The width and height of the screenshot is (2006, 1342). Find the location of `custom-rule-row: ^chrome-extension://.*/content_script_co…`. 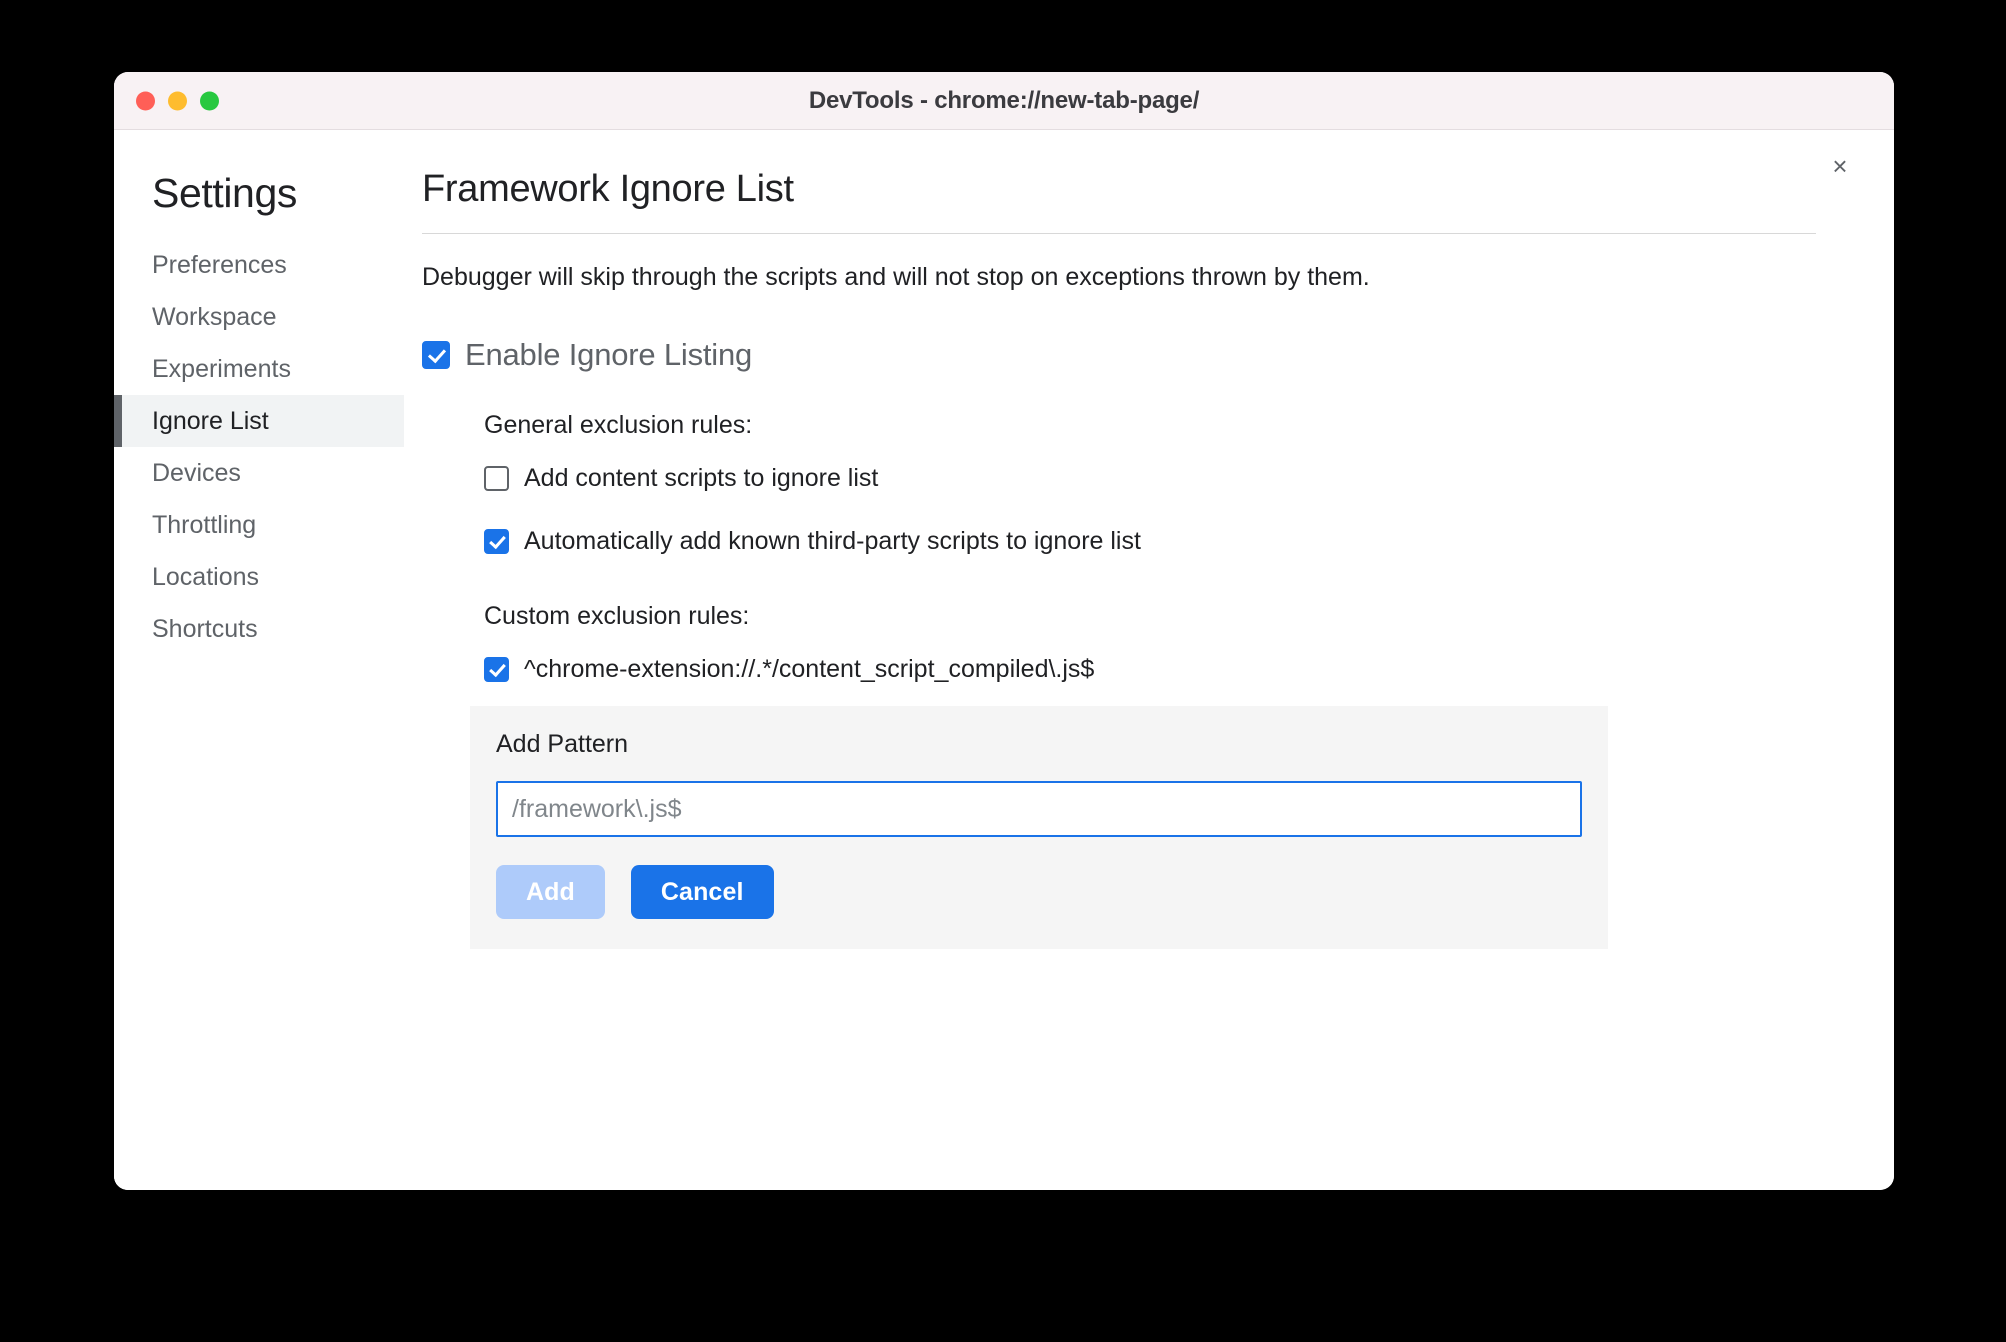

custom-rule-row: ^chrome-extension://.*/content_script_co… is located at coordinates (1150, 669).